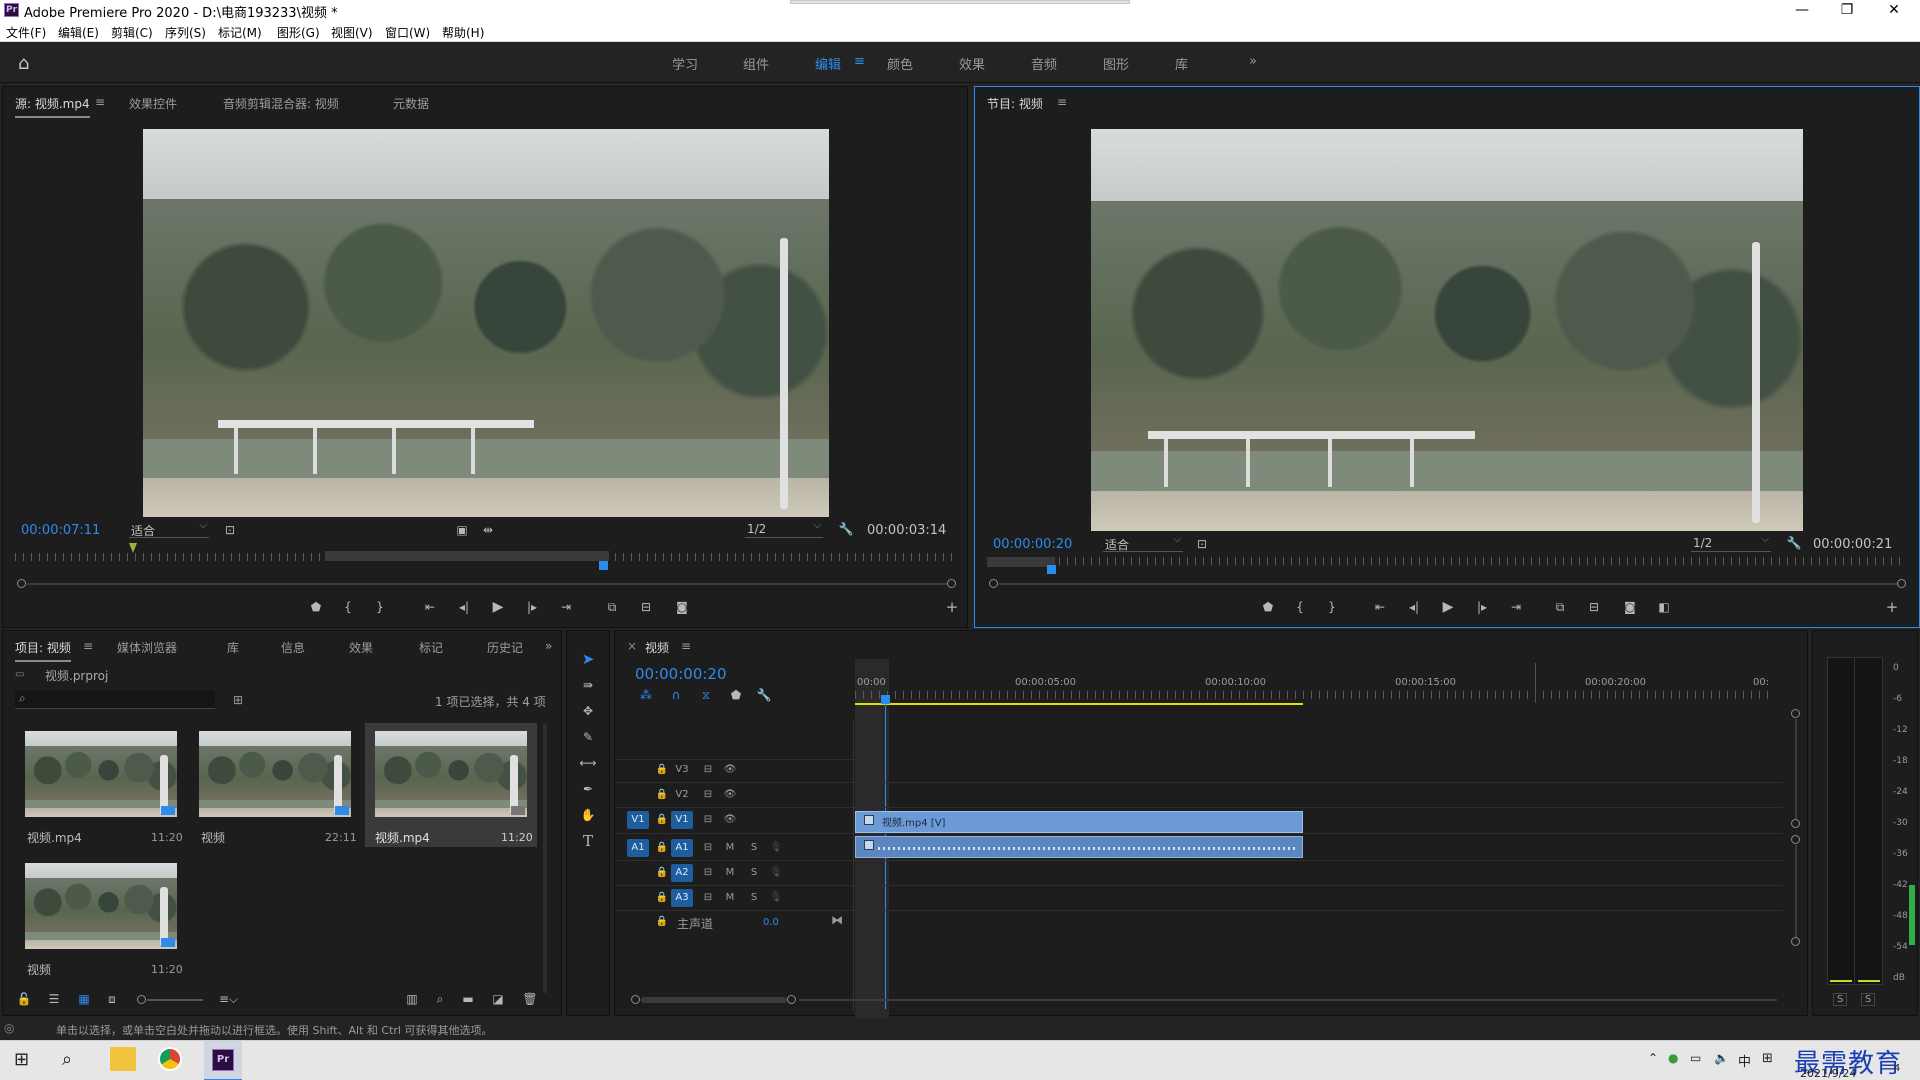 Image resolution: width=1920 pixels, height=1080 pixels. Describe the element at coordinates (170, 1059) in the screenshot. I see `chrome-icon` at that location.